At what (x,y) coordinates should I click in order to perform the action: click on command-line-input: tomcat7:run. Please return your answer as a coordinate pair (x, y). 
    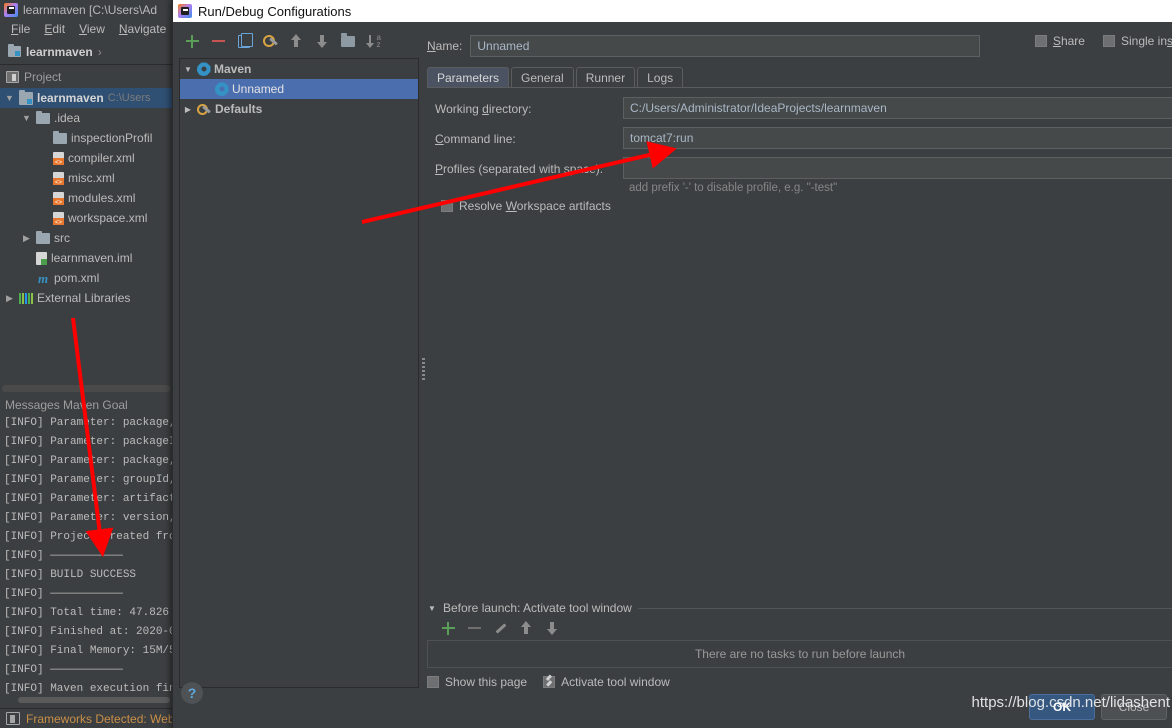
    Looking at the image, I should click on (897, 138).